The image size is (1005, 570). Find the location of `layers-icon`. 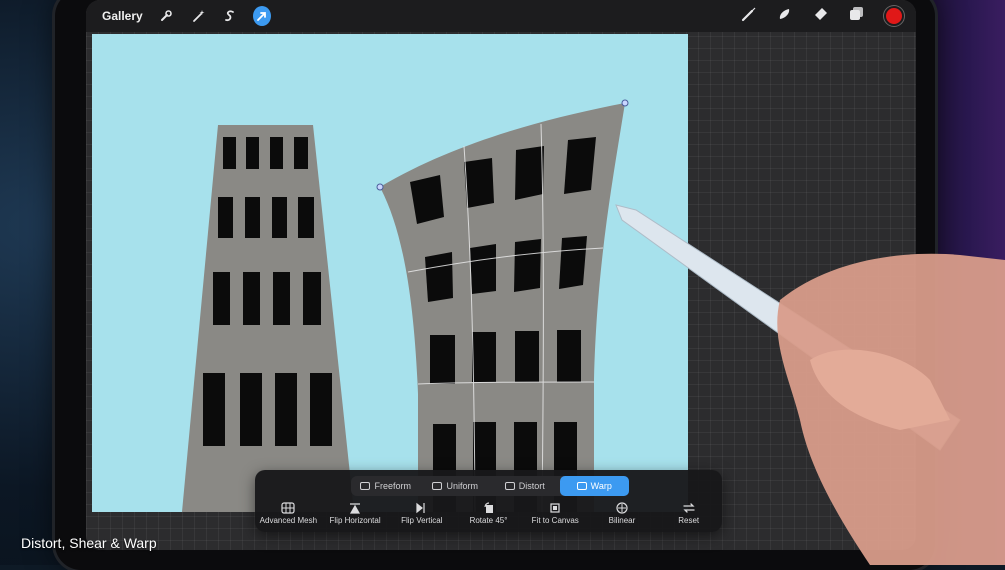

layers-icon is located at coordinates (857, 16).